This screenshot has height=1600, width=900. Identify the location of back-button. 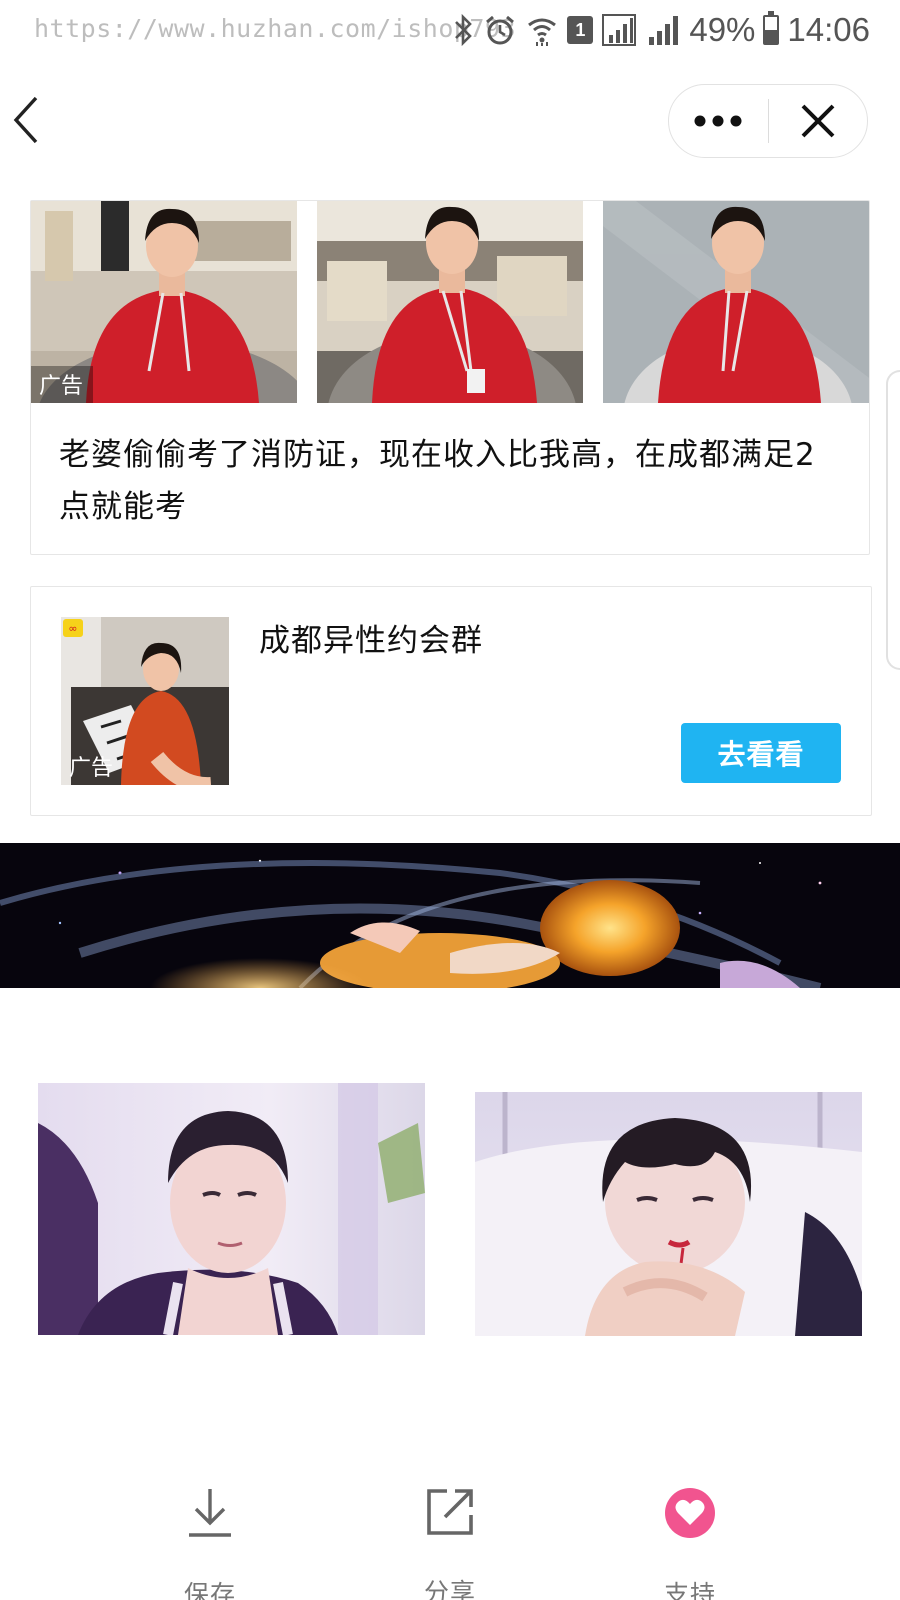
(28, 120).